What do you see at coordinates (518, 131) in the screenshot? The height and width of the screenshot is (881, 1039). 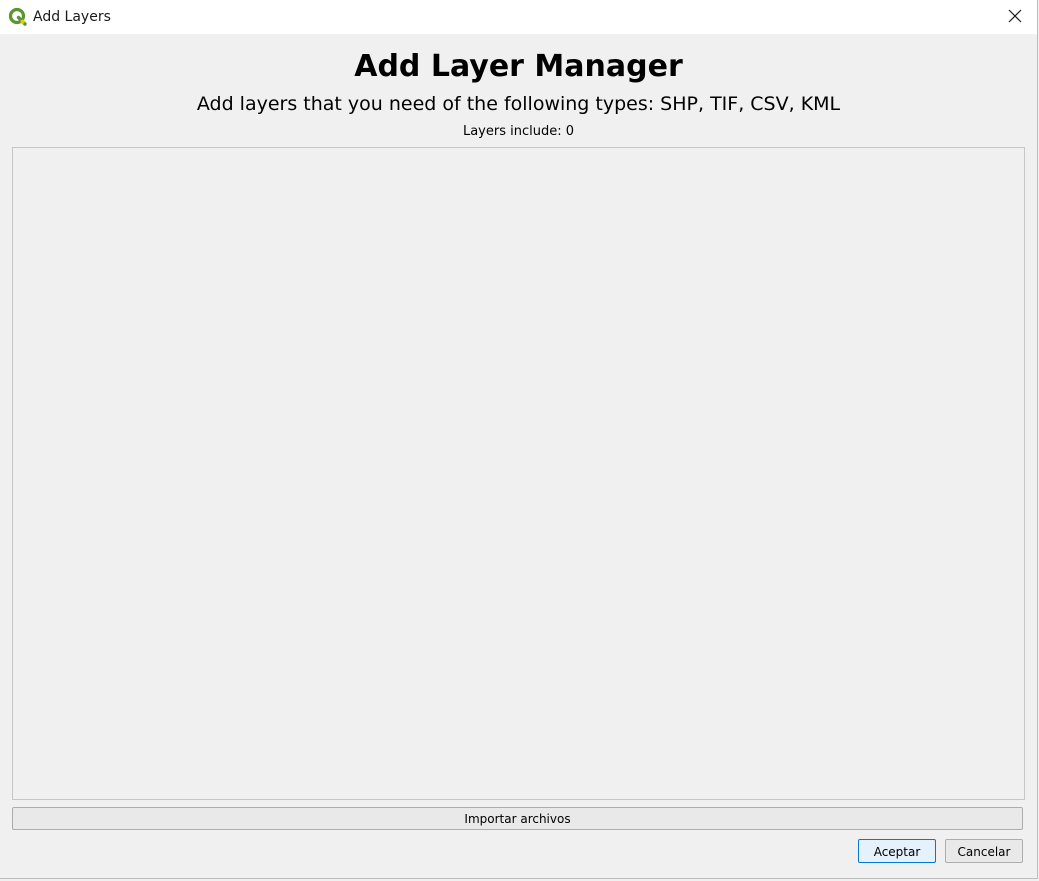 I see `layer-count-label: Layers include: 0` at bounding box center [518, 131].